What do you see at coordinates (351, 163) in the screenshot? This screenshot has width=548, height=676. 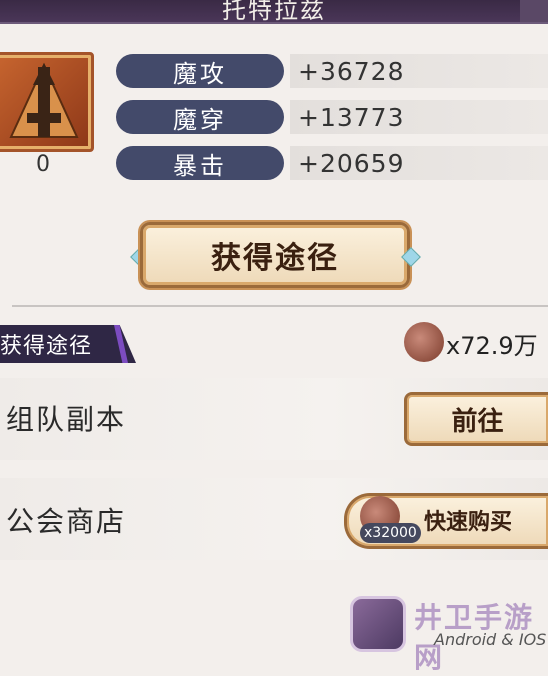 I see `stat-value-critical: +20659` at bounding box center [351, 163].